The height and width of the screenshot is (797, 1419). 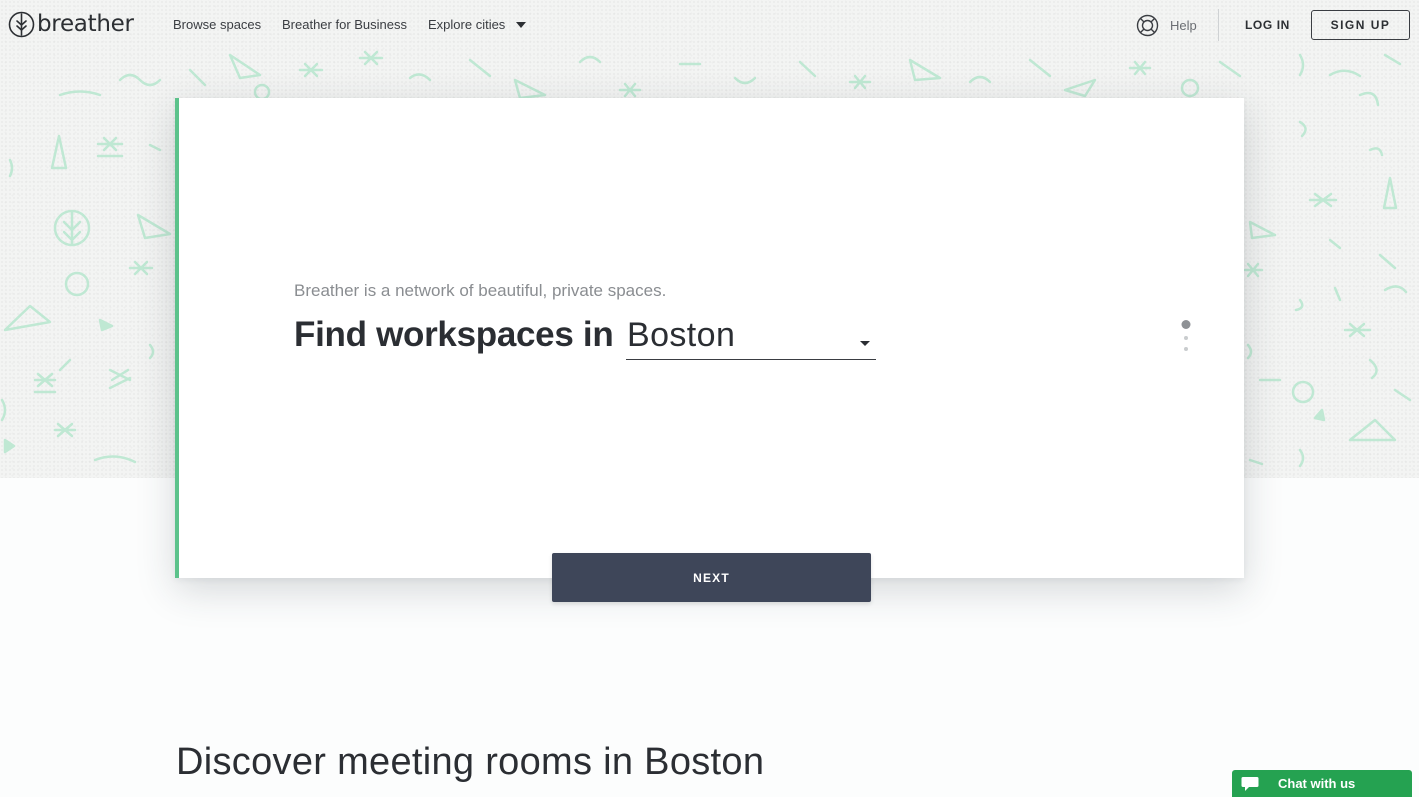 What do you see at coordinates (85, 24) in the screenshot?
I see `logo-text: breather` at bounding box center [85, 24].